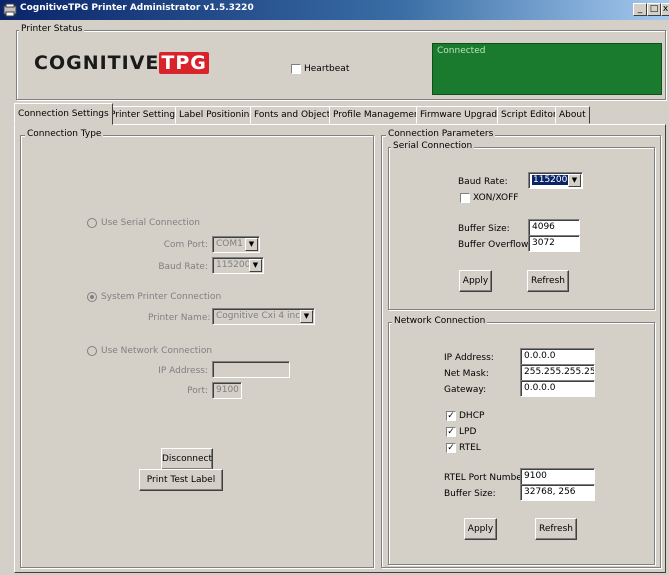 This screenshot has height=575, width=669. I want to click on rtel-label: RTEL, so click(470, 448).